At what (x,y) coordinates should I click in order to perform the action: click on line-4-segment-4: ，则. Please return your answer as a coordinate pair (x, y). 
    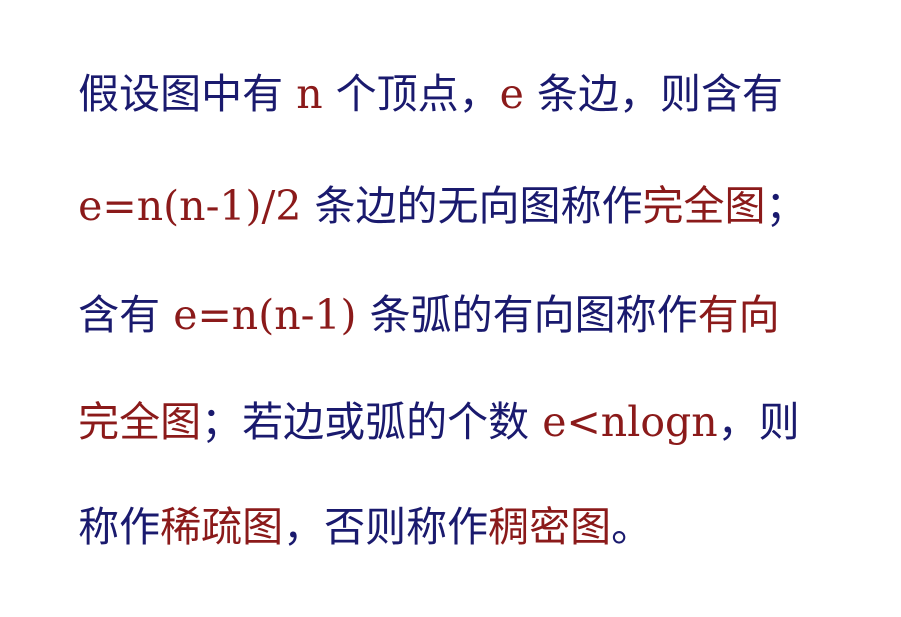
    Looking at the image, I should click on (758, 422).